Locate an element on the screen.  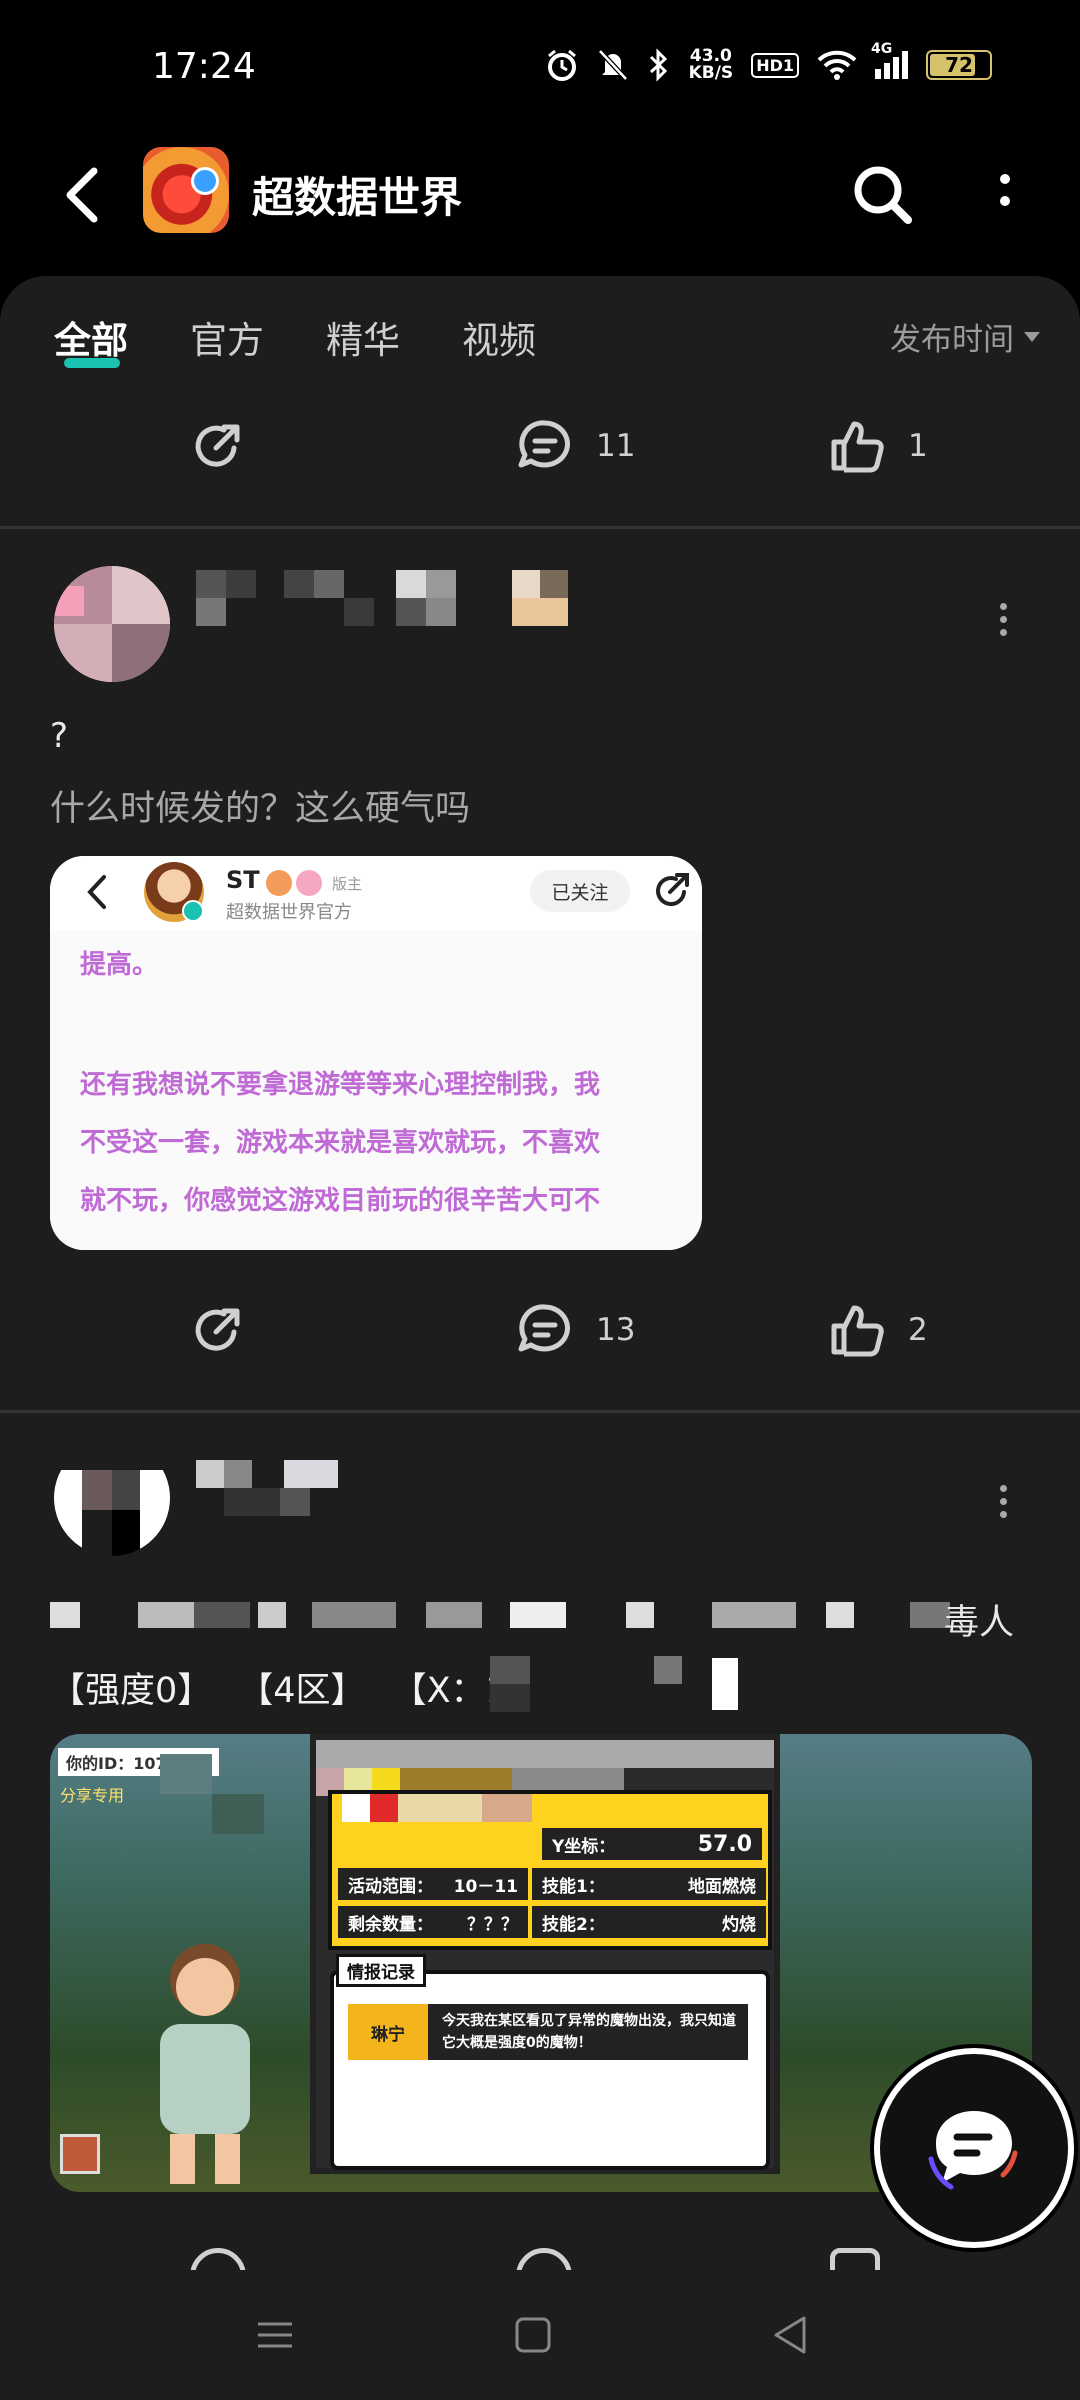
post-actions: 13 2 is located at coordinates (540, 1330).